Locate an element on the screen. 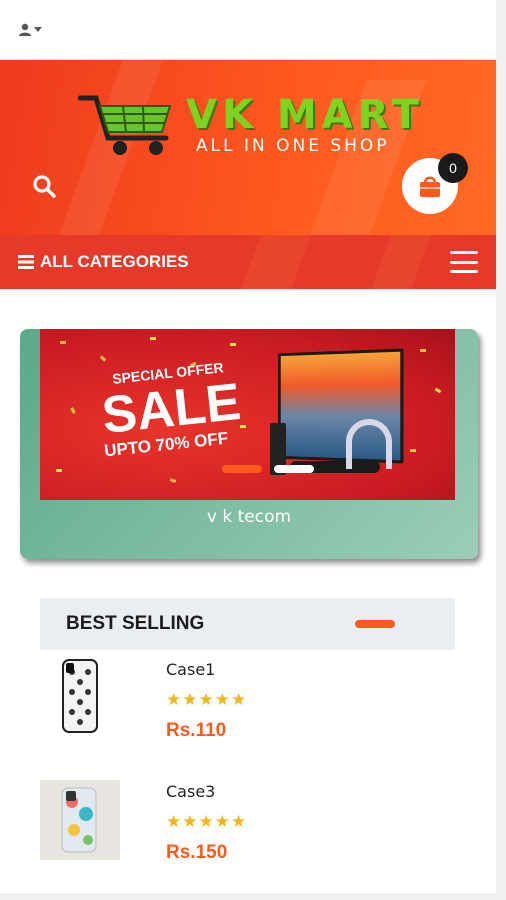  top-bar is located at coordinates (248, 30).